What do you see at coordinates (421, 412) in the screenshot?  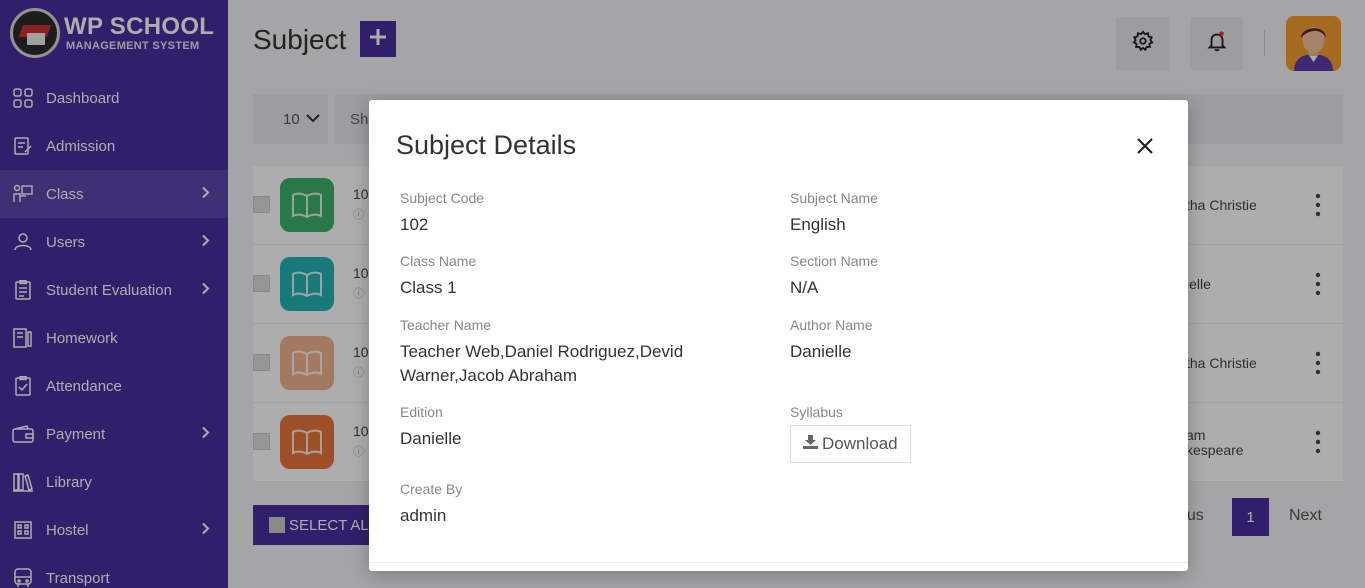 I see `field-label: Edition` at bounding box center [421, 412].